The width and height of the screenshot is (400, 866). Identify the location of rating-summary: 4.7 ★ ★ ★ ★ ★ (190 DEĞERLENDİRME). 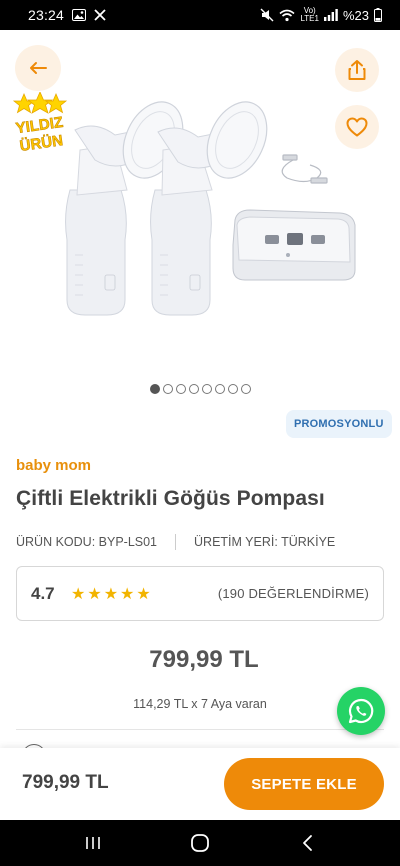
(200, 593).